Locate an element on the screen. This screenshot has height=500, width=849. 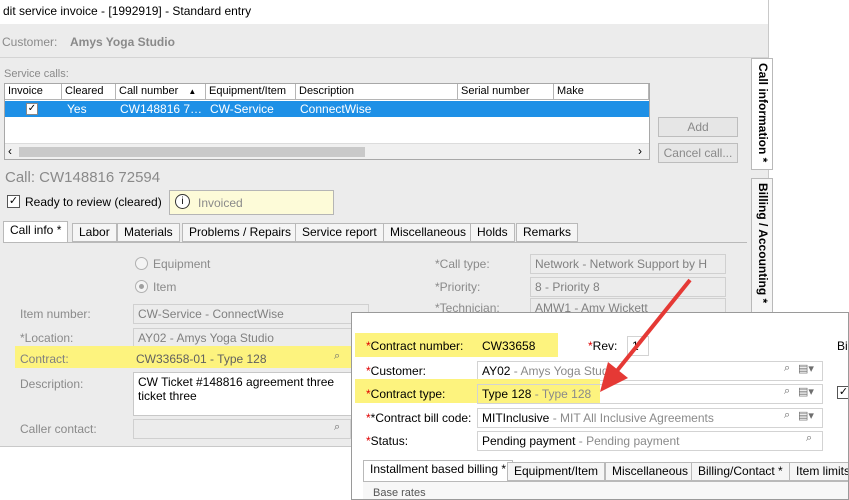
annotation-arrow is located at coordinates (646, 335).